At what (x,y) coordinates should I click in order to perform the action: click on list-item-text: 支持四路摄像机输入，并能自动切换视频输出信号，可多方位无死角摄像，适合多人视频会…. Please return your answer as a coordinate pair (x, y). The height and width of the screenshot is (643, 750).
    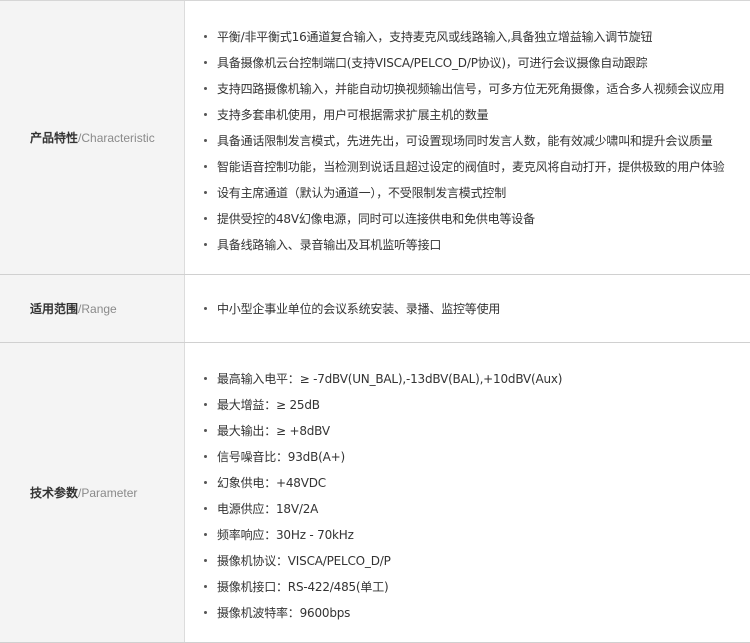
    Looking at the image, I should click on (471, 89).